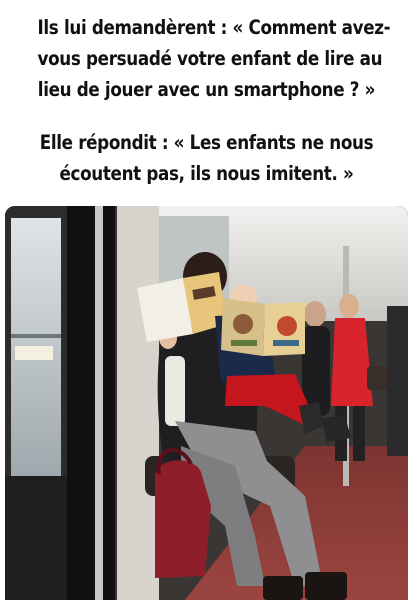 This screenshot has height=600, width=413. What do you see at coordinates (138, 403) in the screenshot?
I see `side-panel` at bounding box center [138, 403].